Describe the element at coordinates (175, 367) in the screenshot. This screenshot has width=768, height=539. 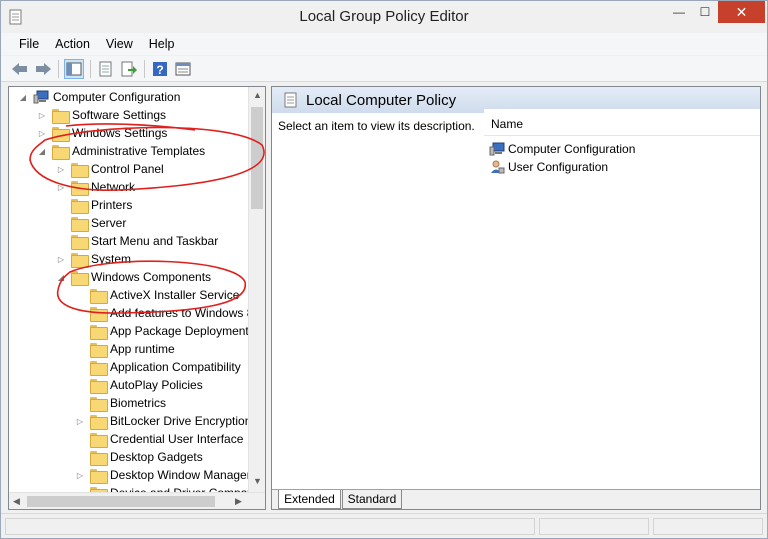
I see `tree-item-label: Application Compatibility` at that location.